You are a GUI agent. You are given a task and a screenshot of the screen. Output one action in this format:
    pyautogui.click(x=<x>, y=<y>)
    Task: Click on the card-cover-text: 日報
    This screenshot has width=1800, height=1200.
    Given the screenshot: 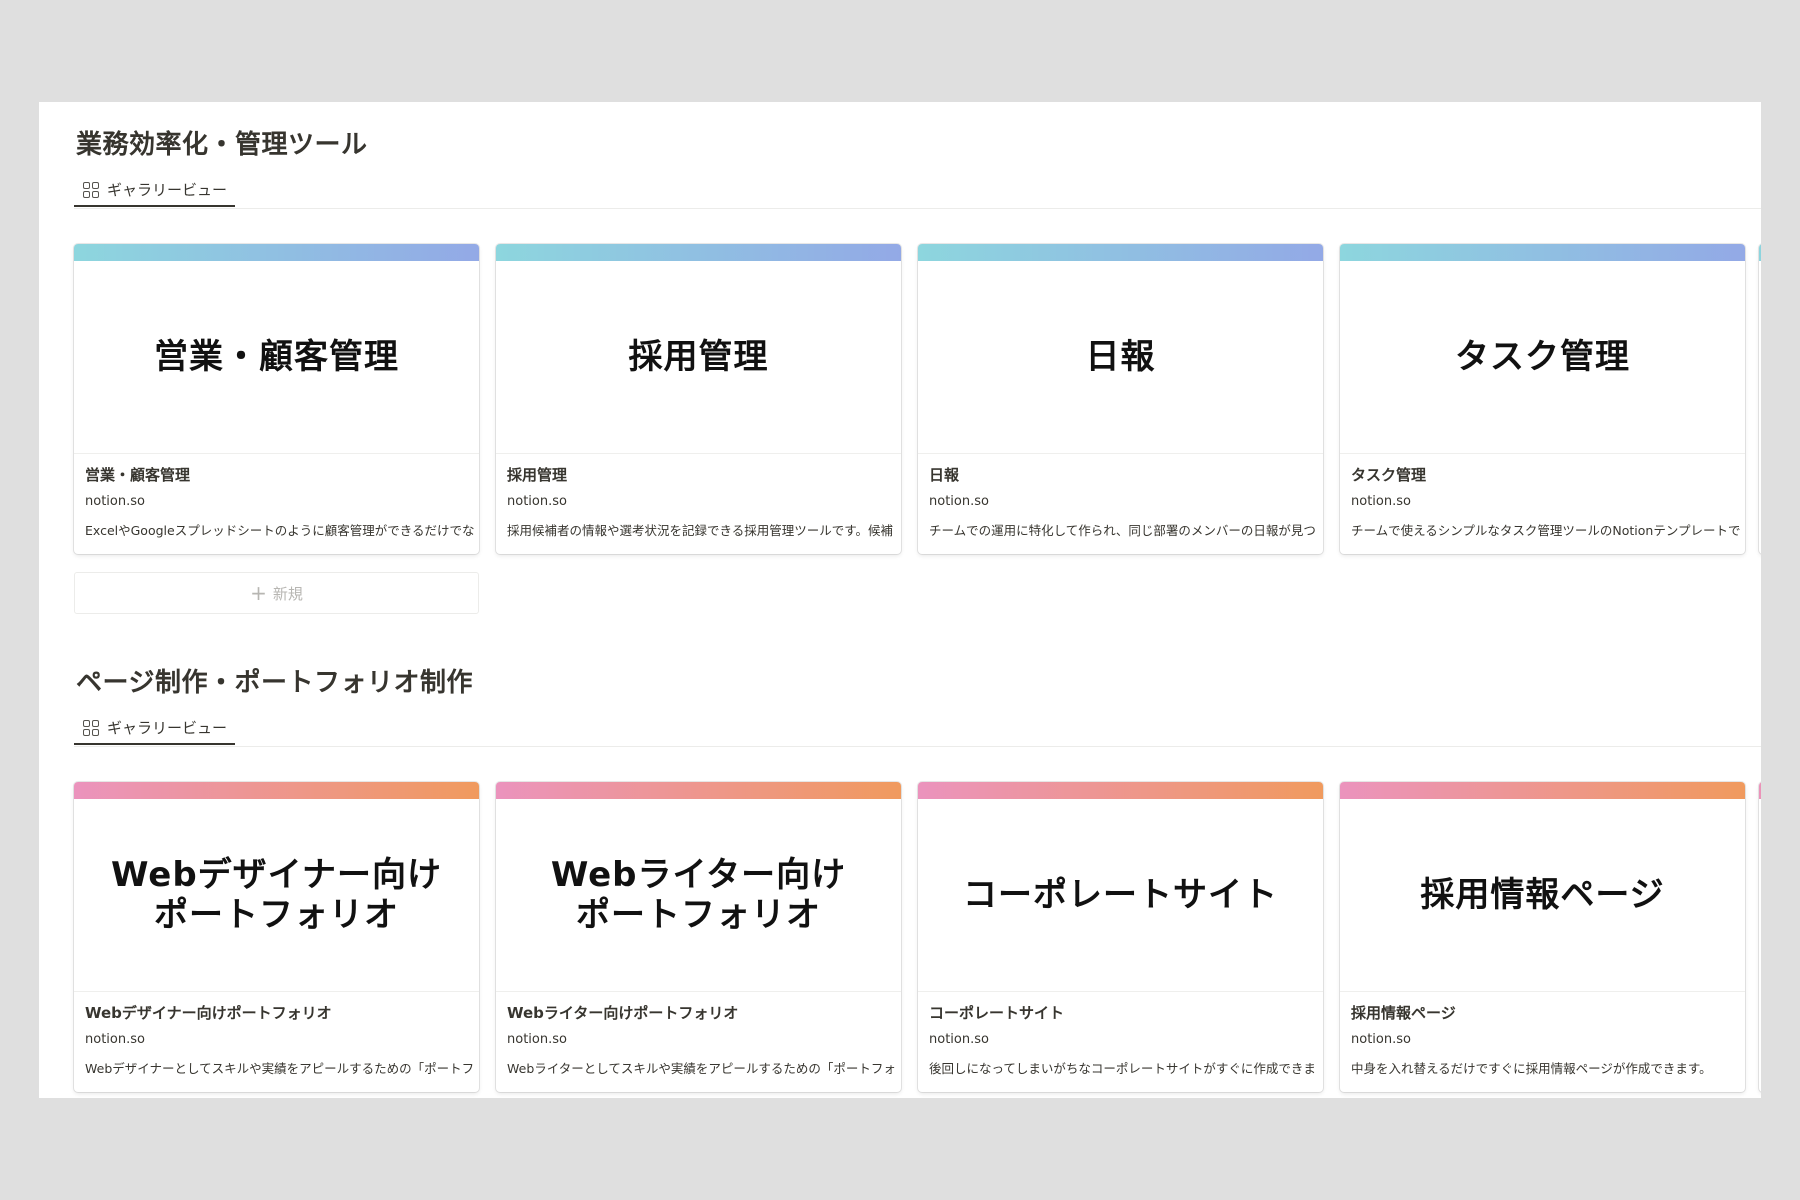 What is the action you would take?
    pyautogui.click(x=1120, y=356)
    